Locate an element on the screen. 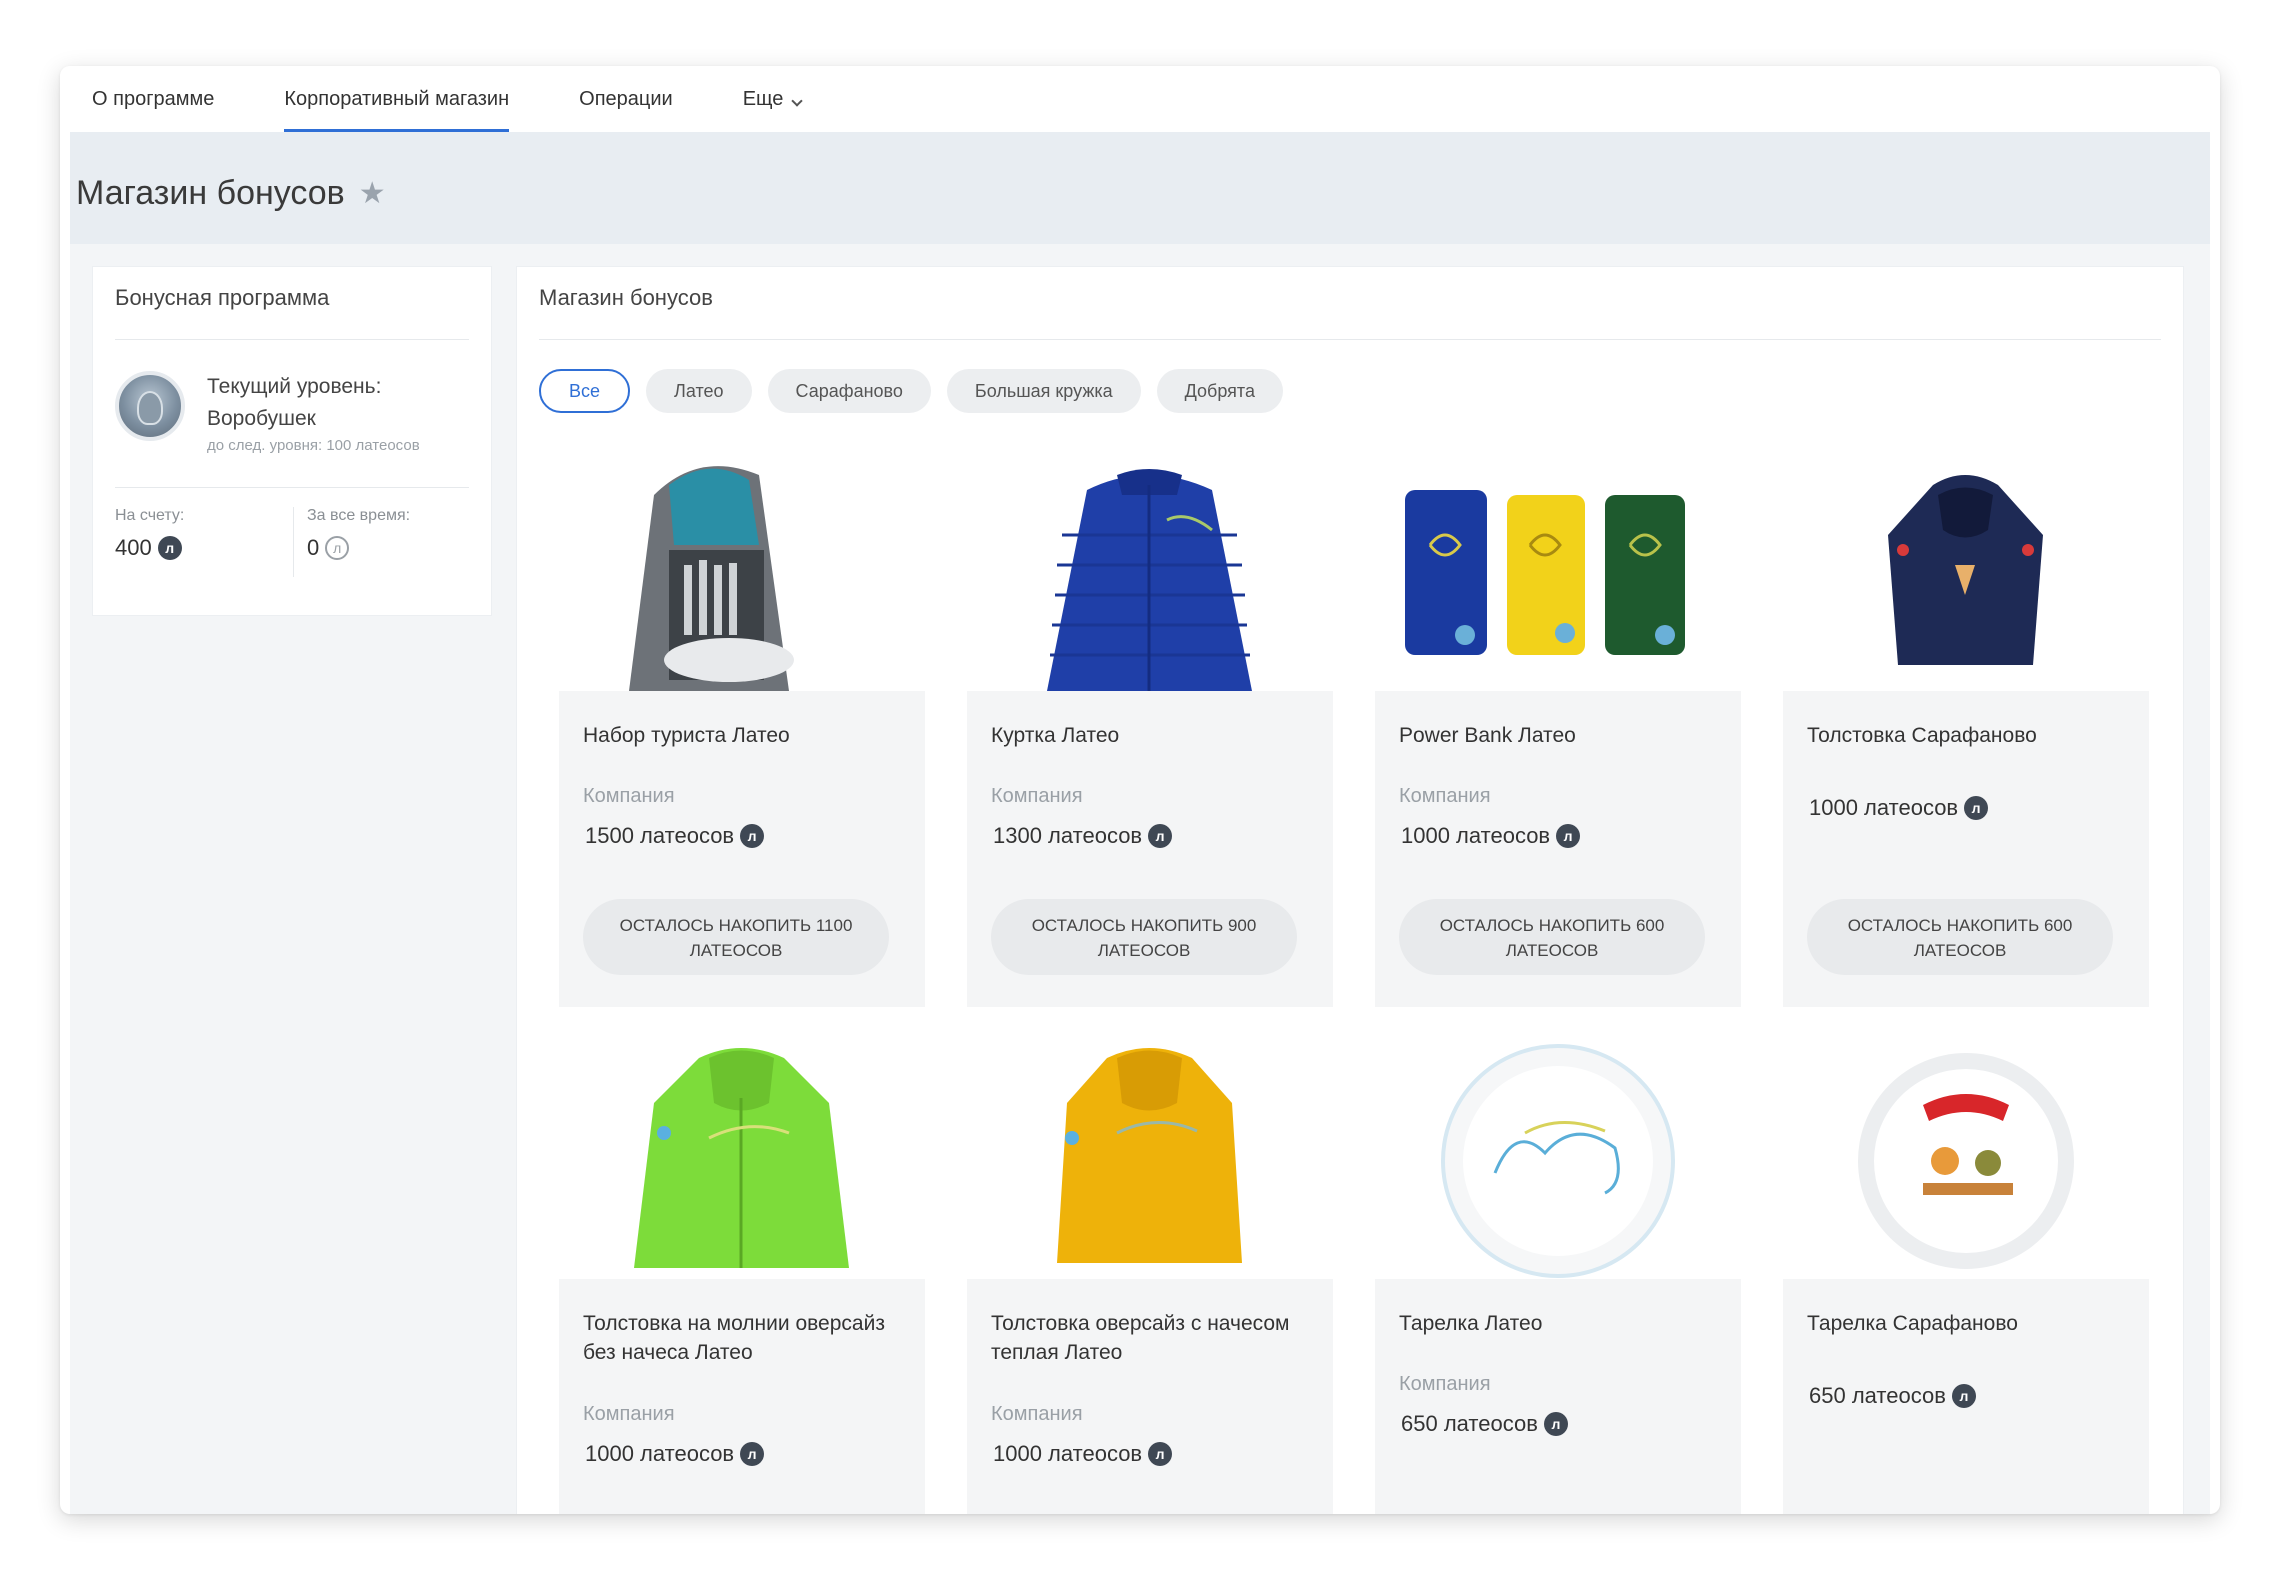 This screenshot has height=1570, width=2280. tab-more: Еще is located at coordinates (773, 99).